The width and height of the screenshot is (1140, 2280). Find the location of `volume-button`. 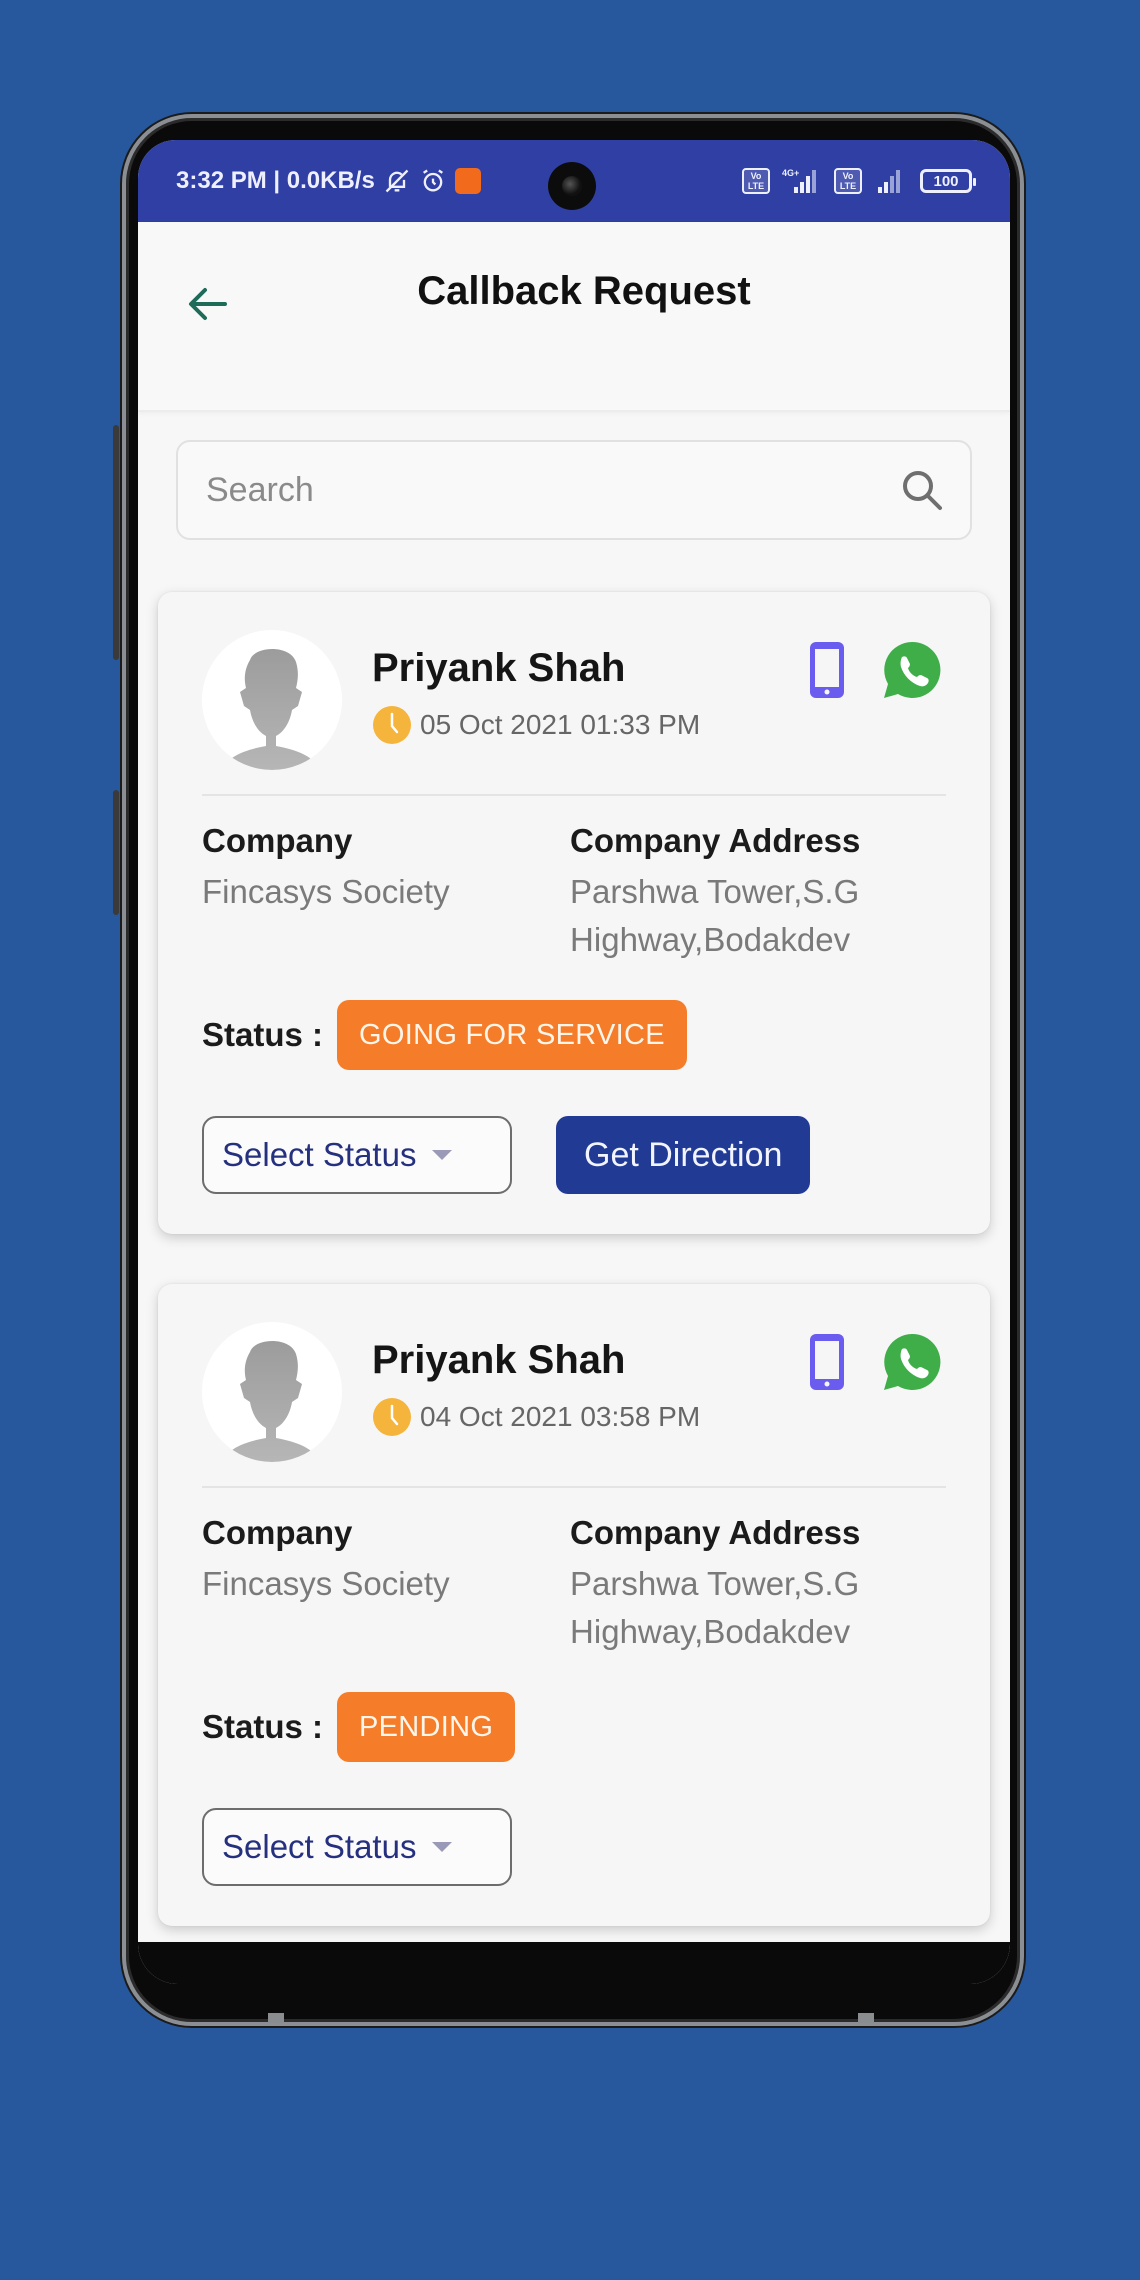

volume-button is located at coordinates (116, 542).